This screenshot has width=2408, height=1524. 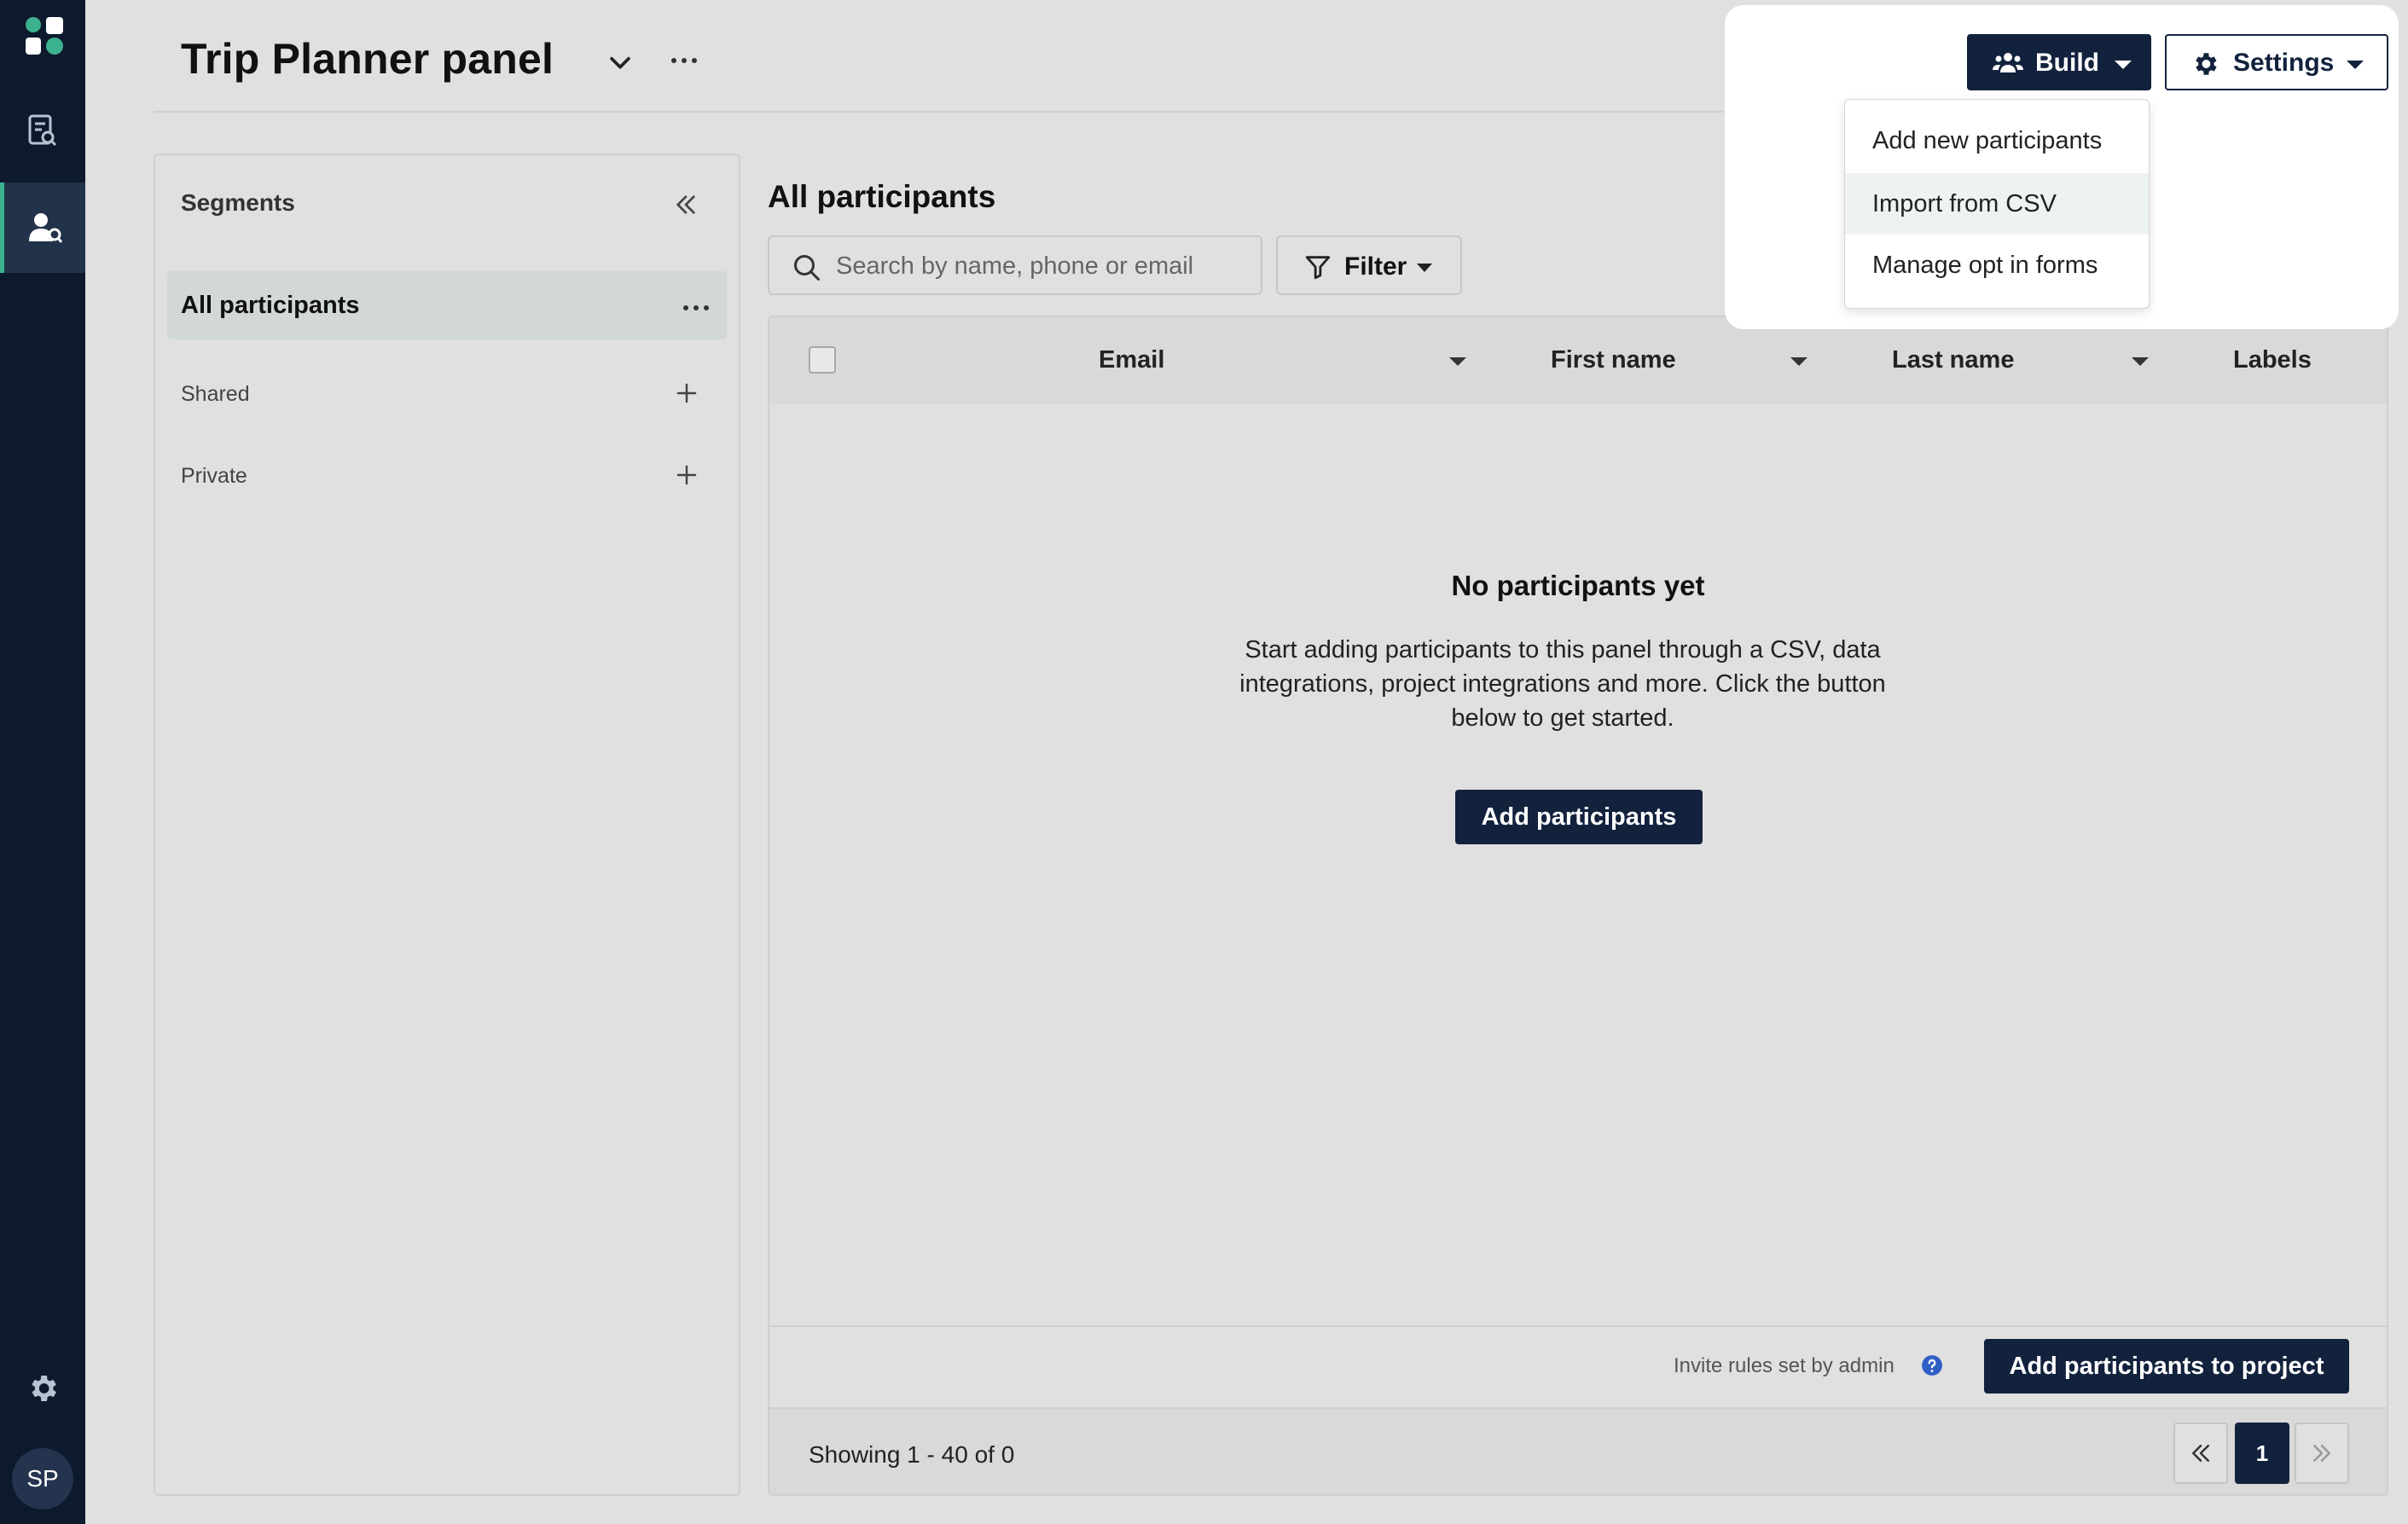 What do you see at coordinates (1997, 265) in the screenshot?
I see `menu-item-manage-opt-in-forms: Manage opt in forms` at bounding box center [1997, 265].